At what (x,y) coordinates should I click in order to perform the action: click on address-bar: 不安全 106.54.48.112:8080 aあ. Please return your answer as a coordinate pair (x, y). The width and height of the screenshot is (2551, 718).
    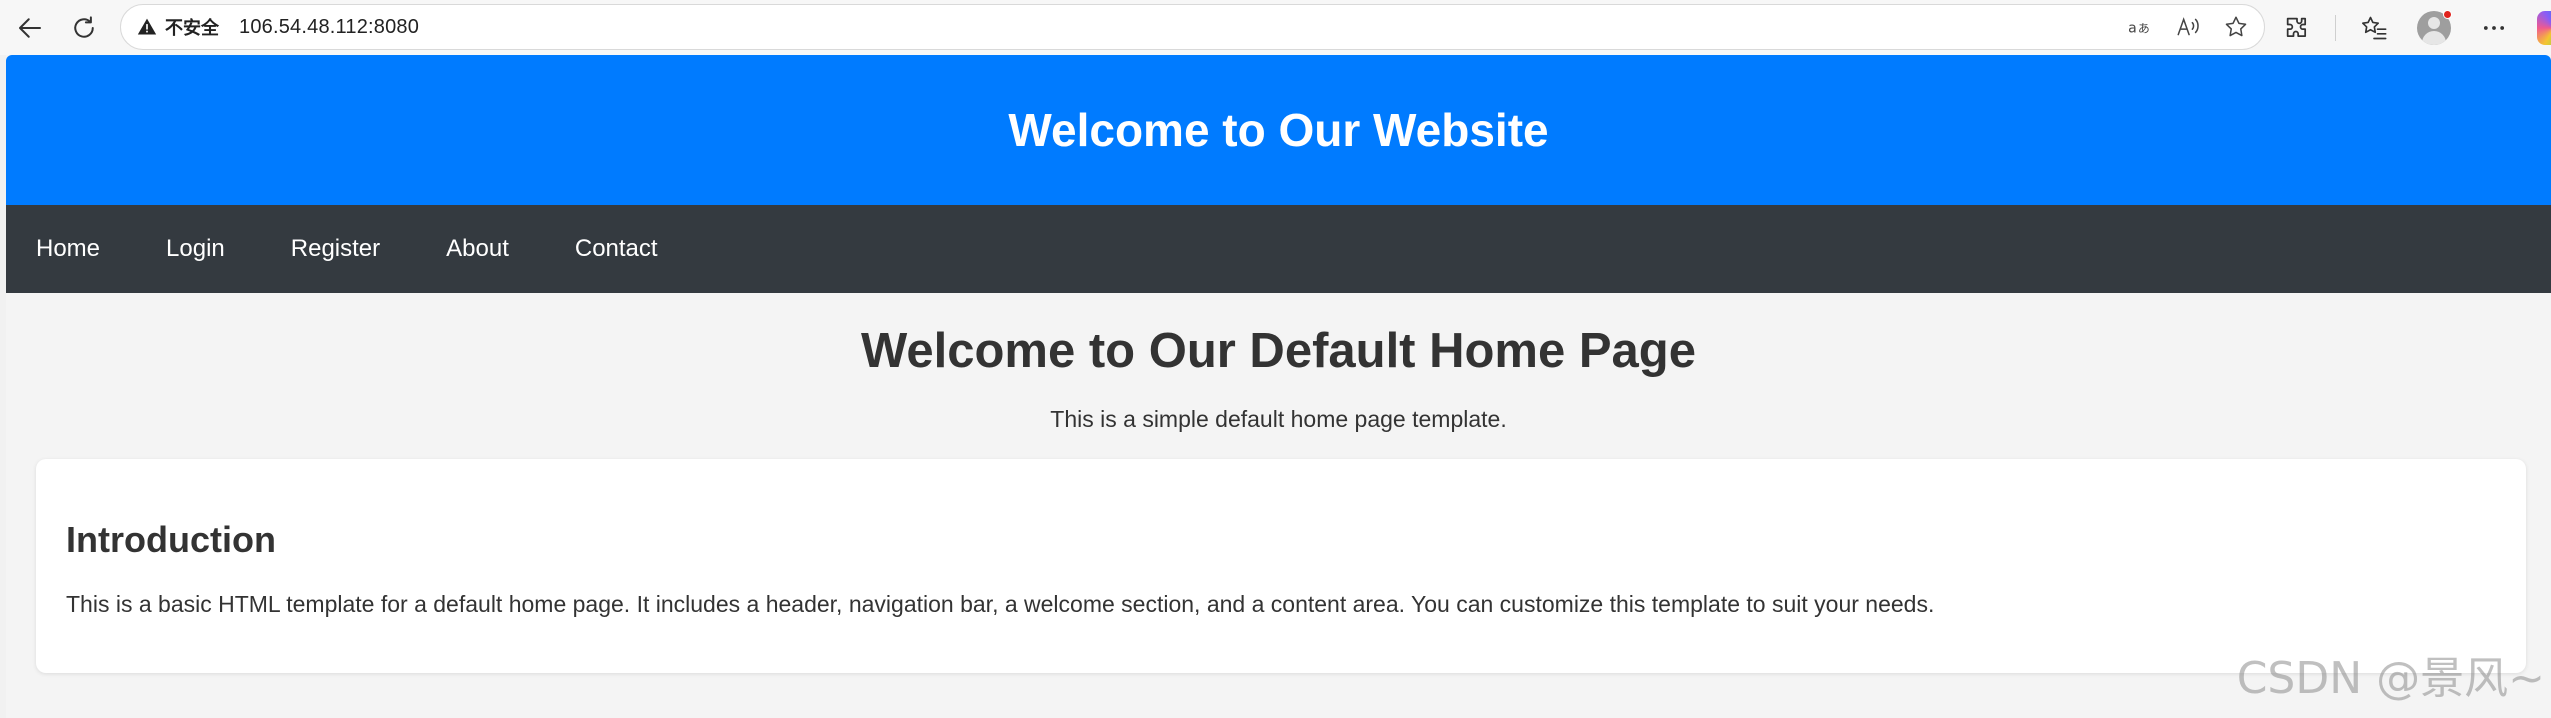
    Looking at the image, I should click on (1192, 27).